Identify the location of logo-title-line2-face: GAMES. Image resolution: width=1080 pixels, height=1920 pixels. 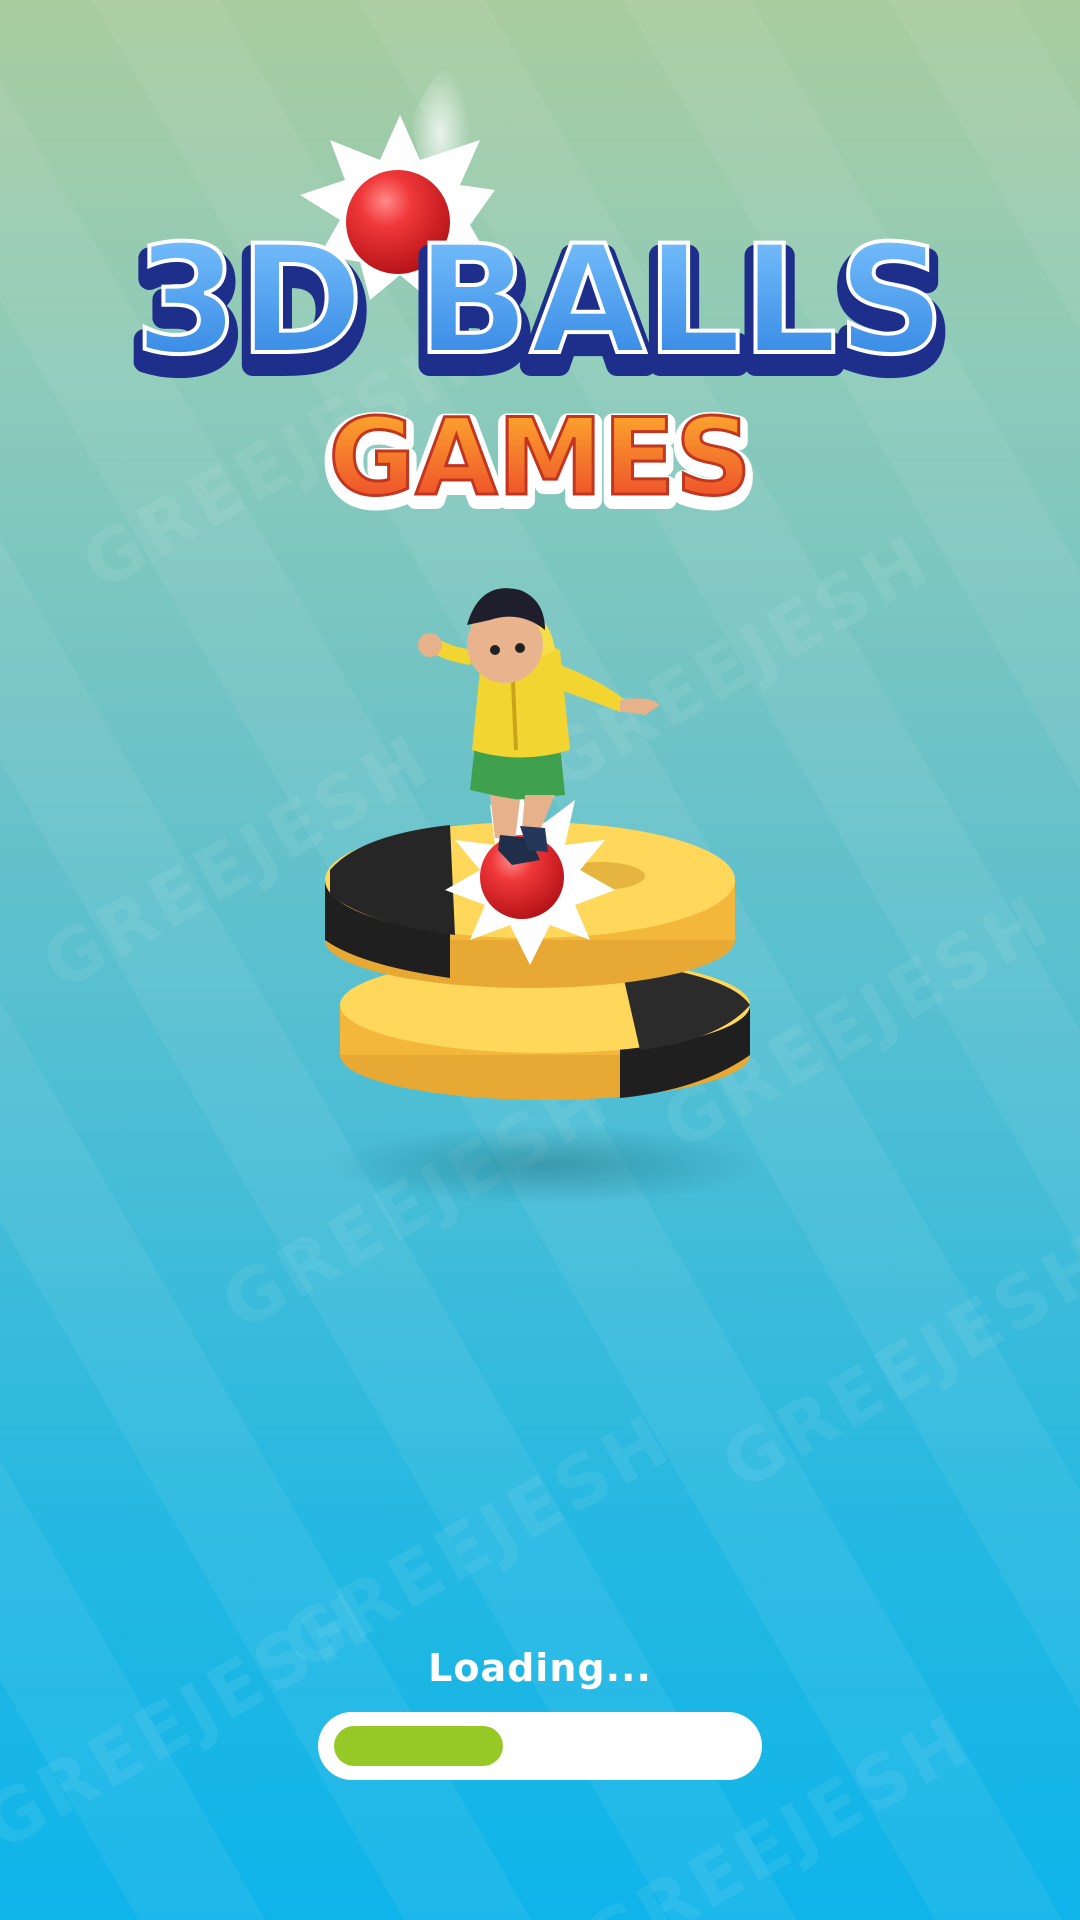
(539, 457).